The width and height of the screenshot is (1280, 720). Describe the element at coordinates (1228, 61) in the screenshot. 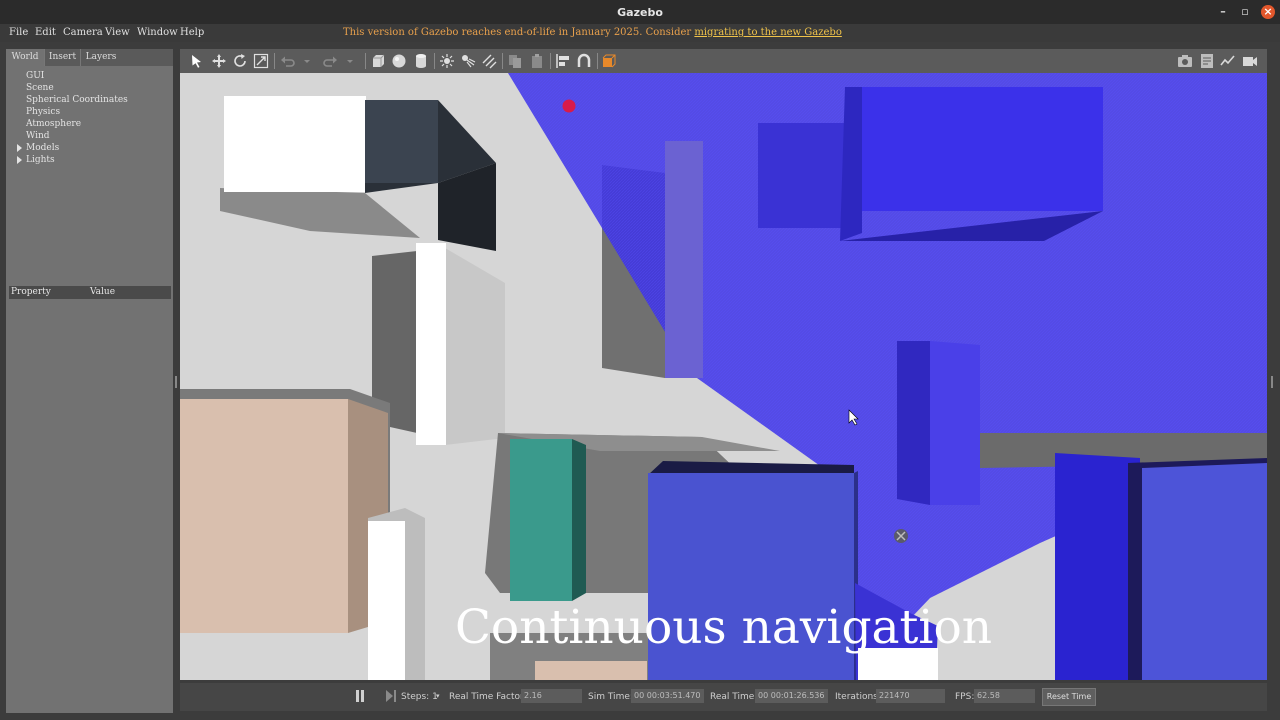

I see `plot-icon` at that location.